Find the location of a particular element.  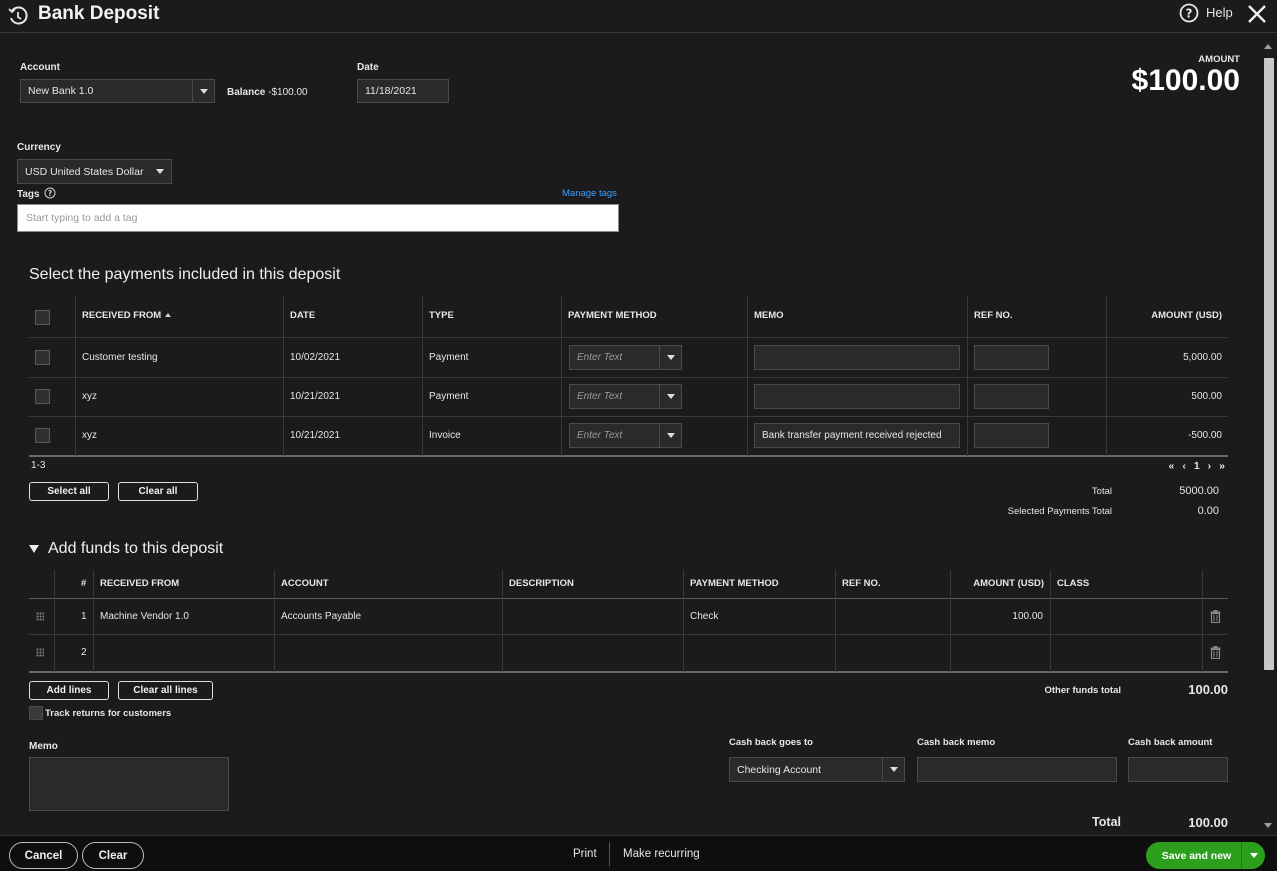

track-returns-checkbox is located at coordinates (36, 713).